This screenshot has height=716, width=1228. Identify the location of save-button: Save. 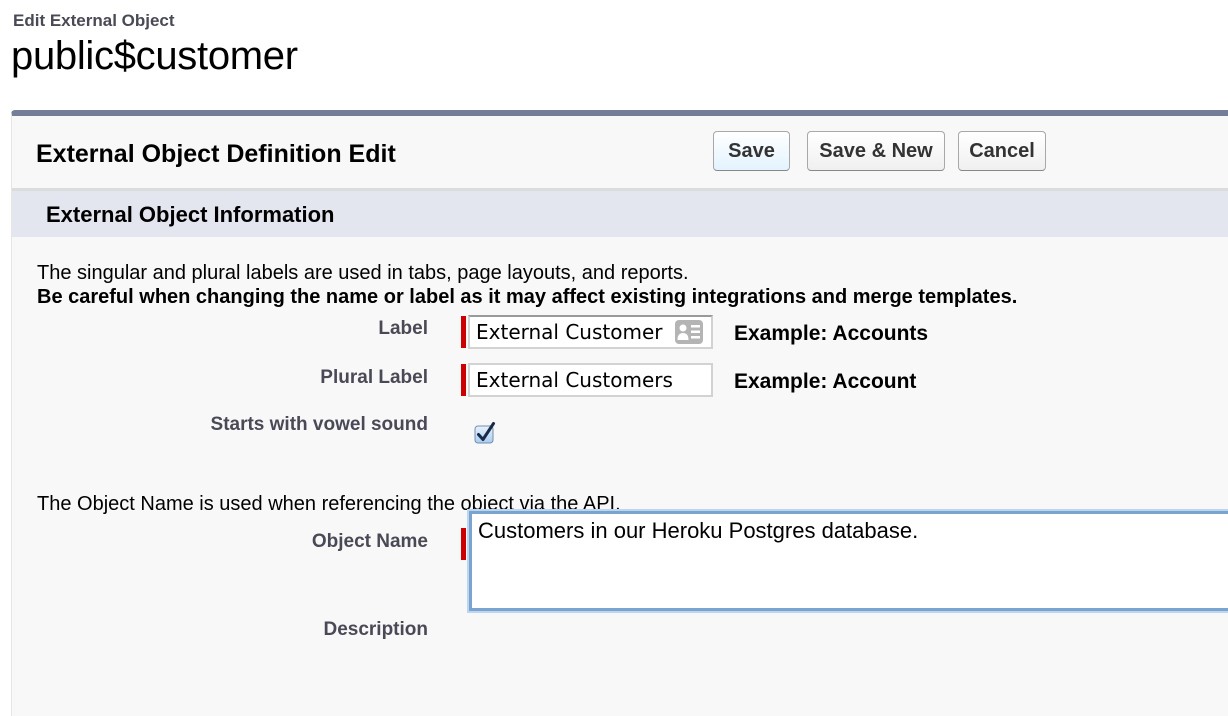
(751, 151).